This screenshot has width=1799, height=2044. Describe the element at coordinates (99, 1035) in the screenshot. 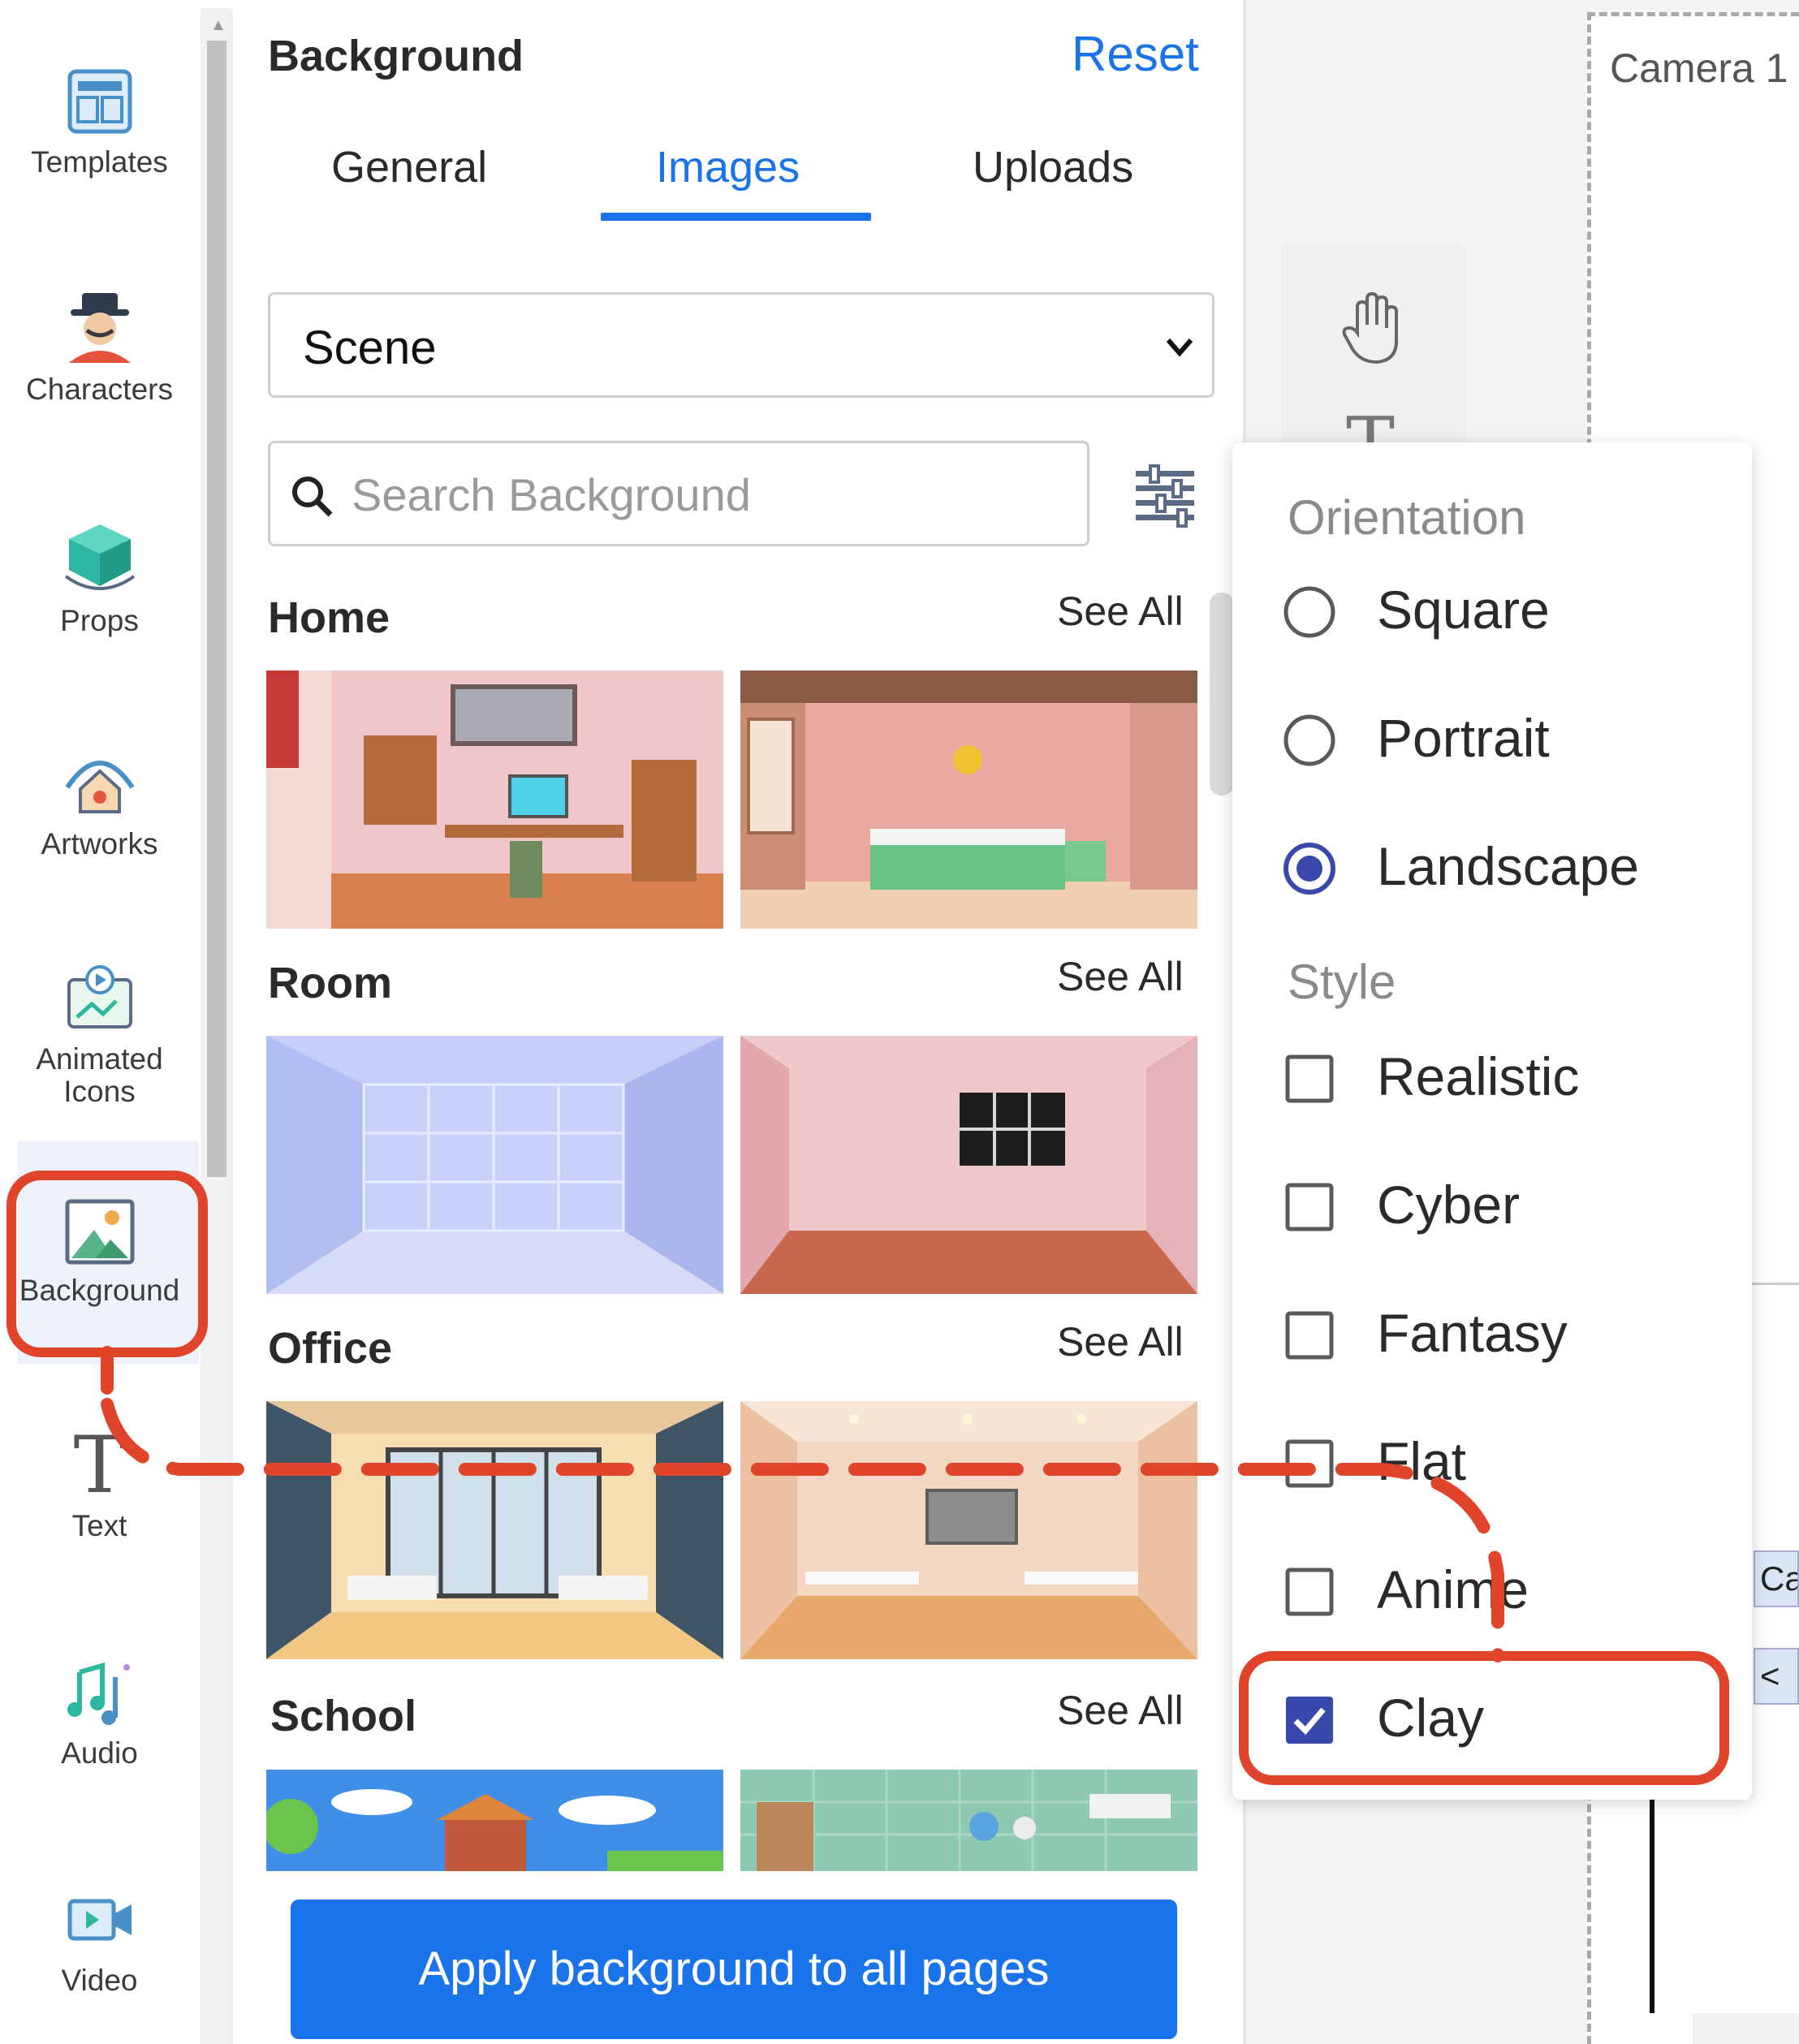

I see `sidebar-item-animated-icons: Animated Icons` at that location.